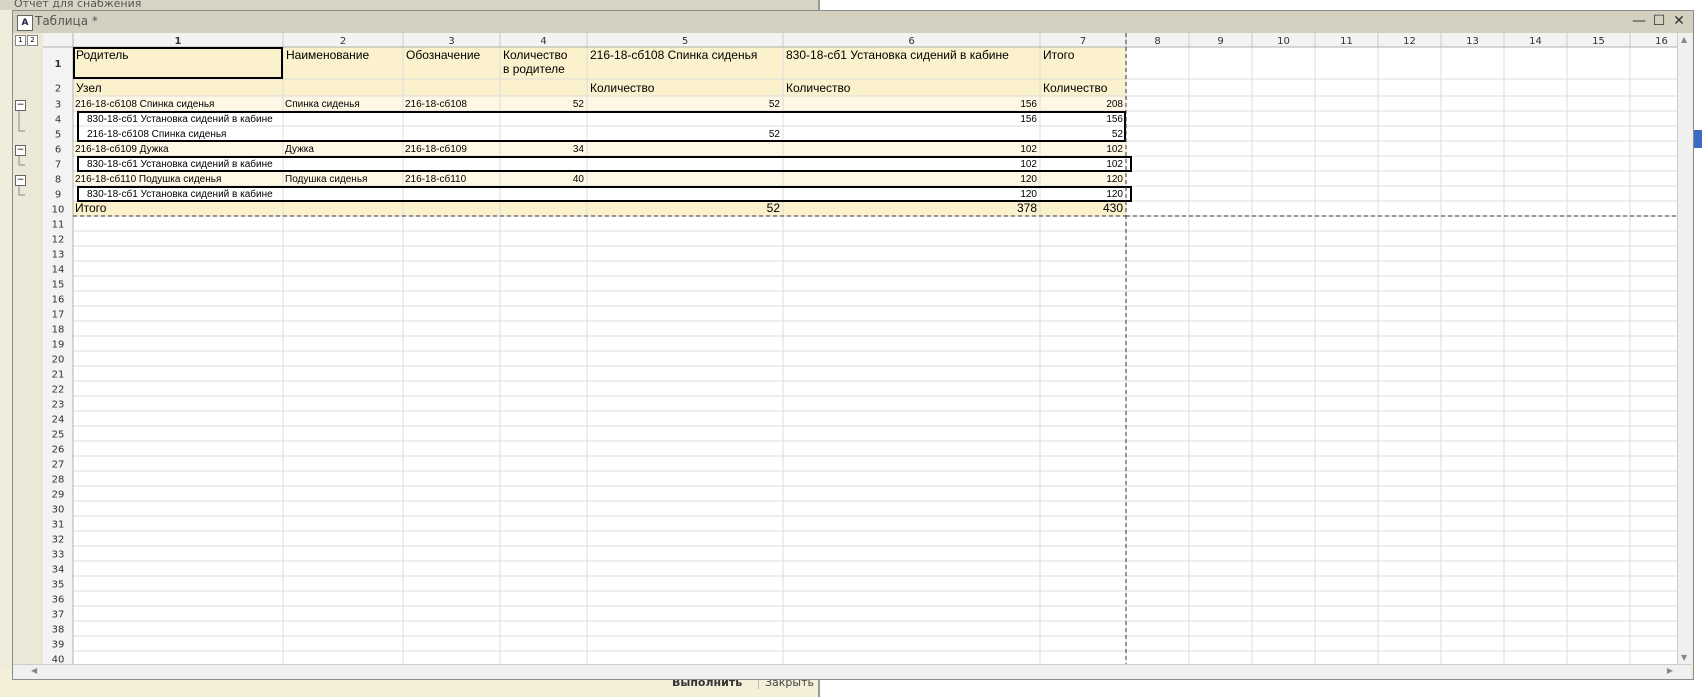  What do you see at coordinates (1114, 104) in the screenshot?
I see `cell-r3-c7: 208` at bounding box center [1114, 104].